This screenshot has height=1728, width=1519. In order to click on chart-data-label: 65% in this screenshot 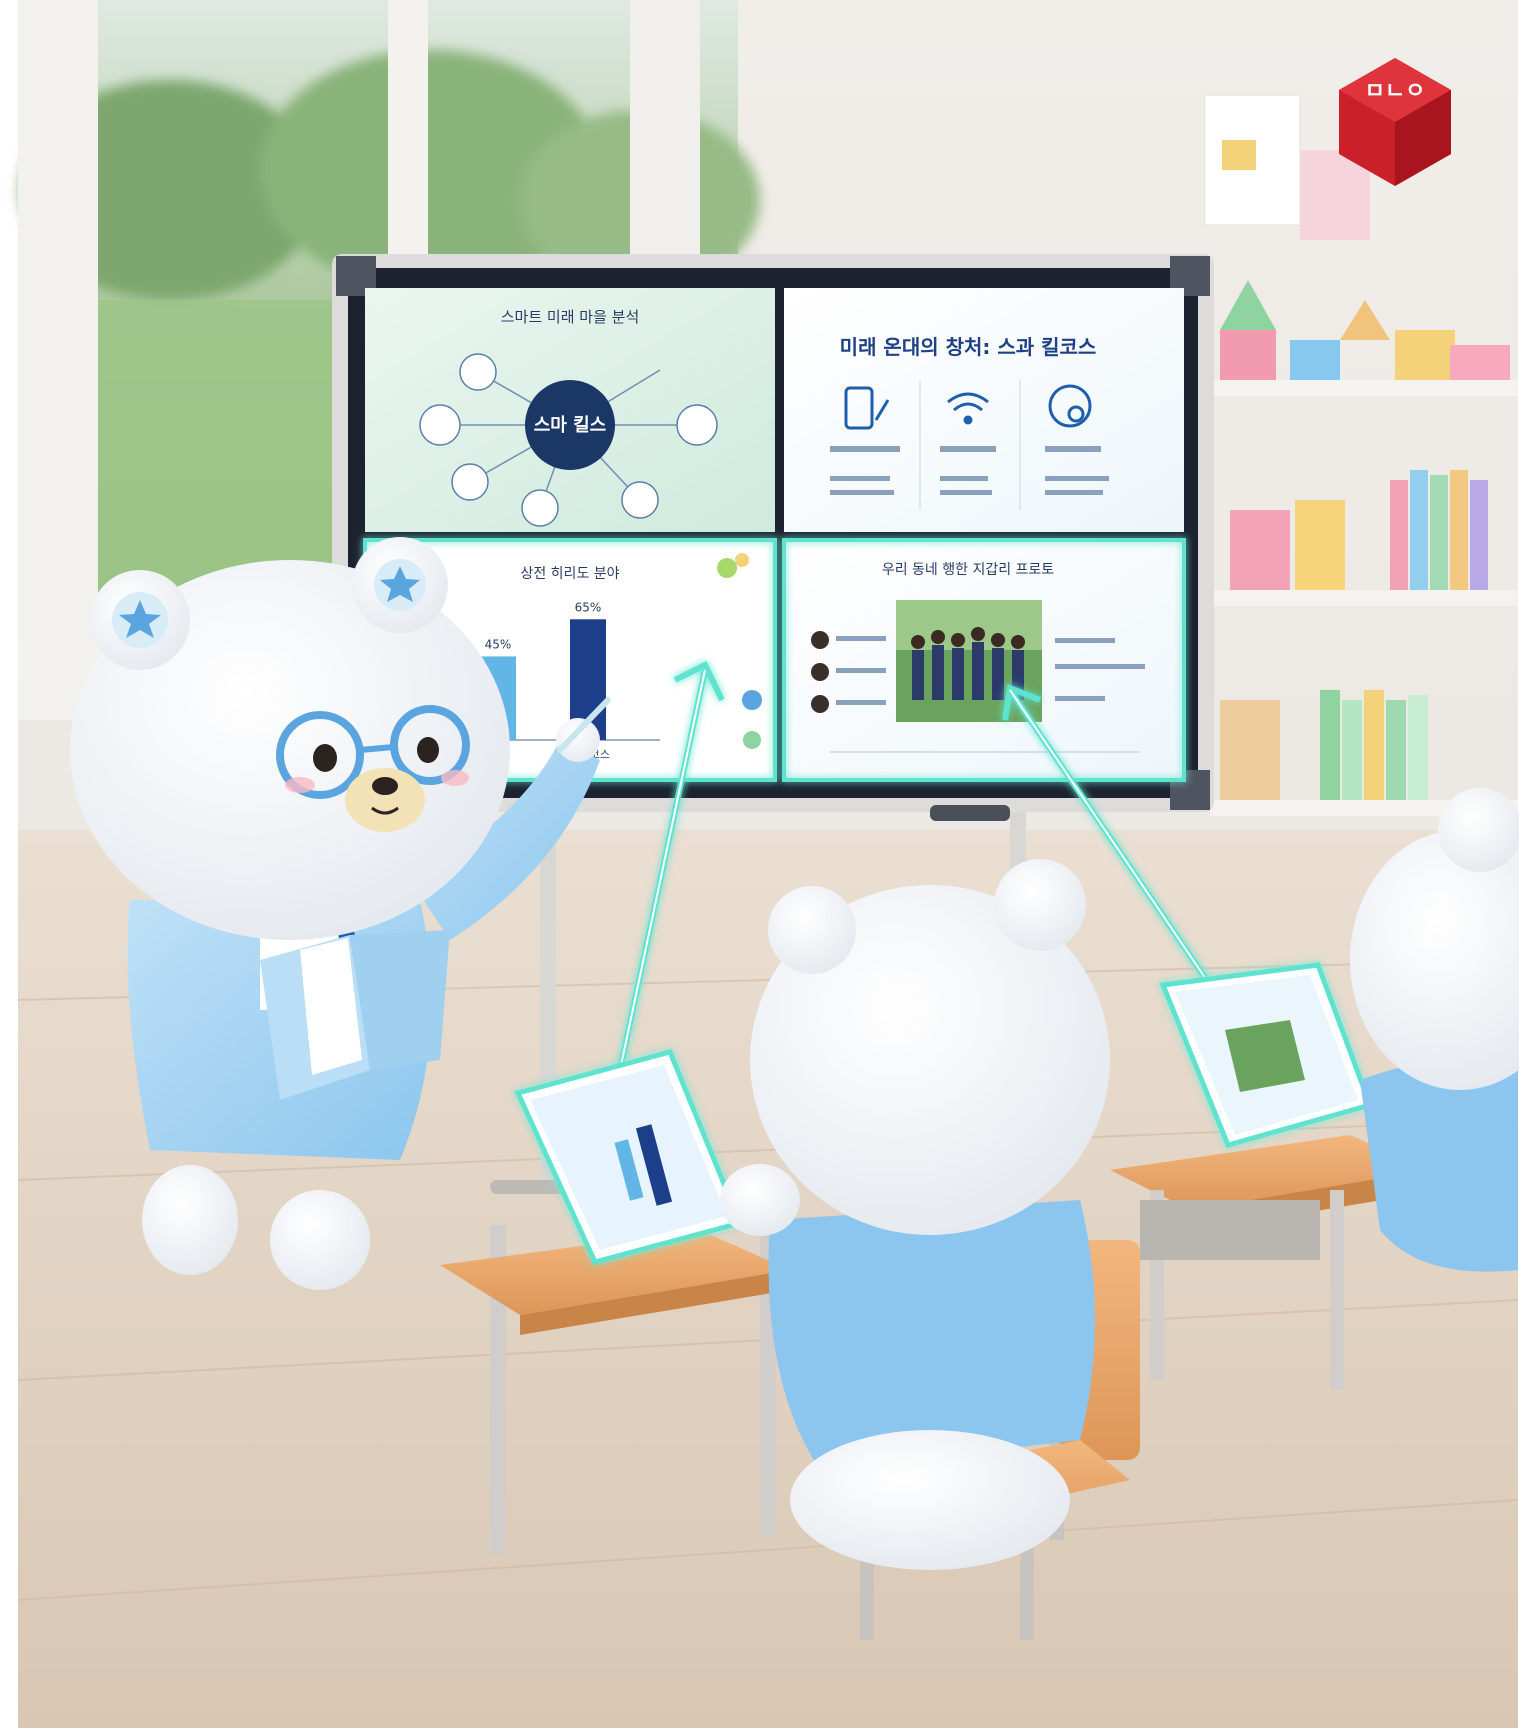, I will do `click(588, 607)`.